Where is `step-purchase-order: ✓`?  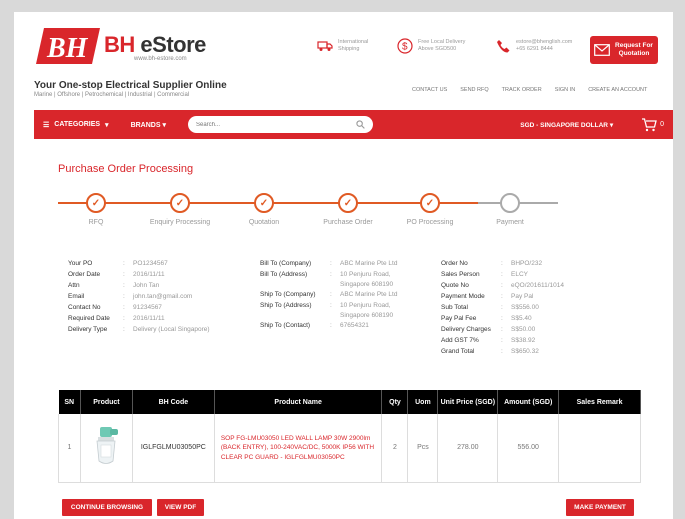
step-purchase-order: ✓ is located at coordinates (348, 203).